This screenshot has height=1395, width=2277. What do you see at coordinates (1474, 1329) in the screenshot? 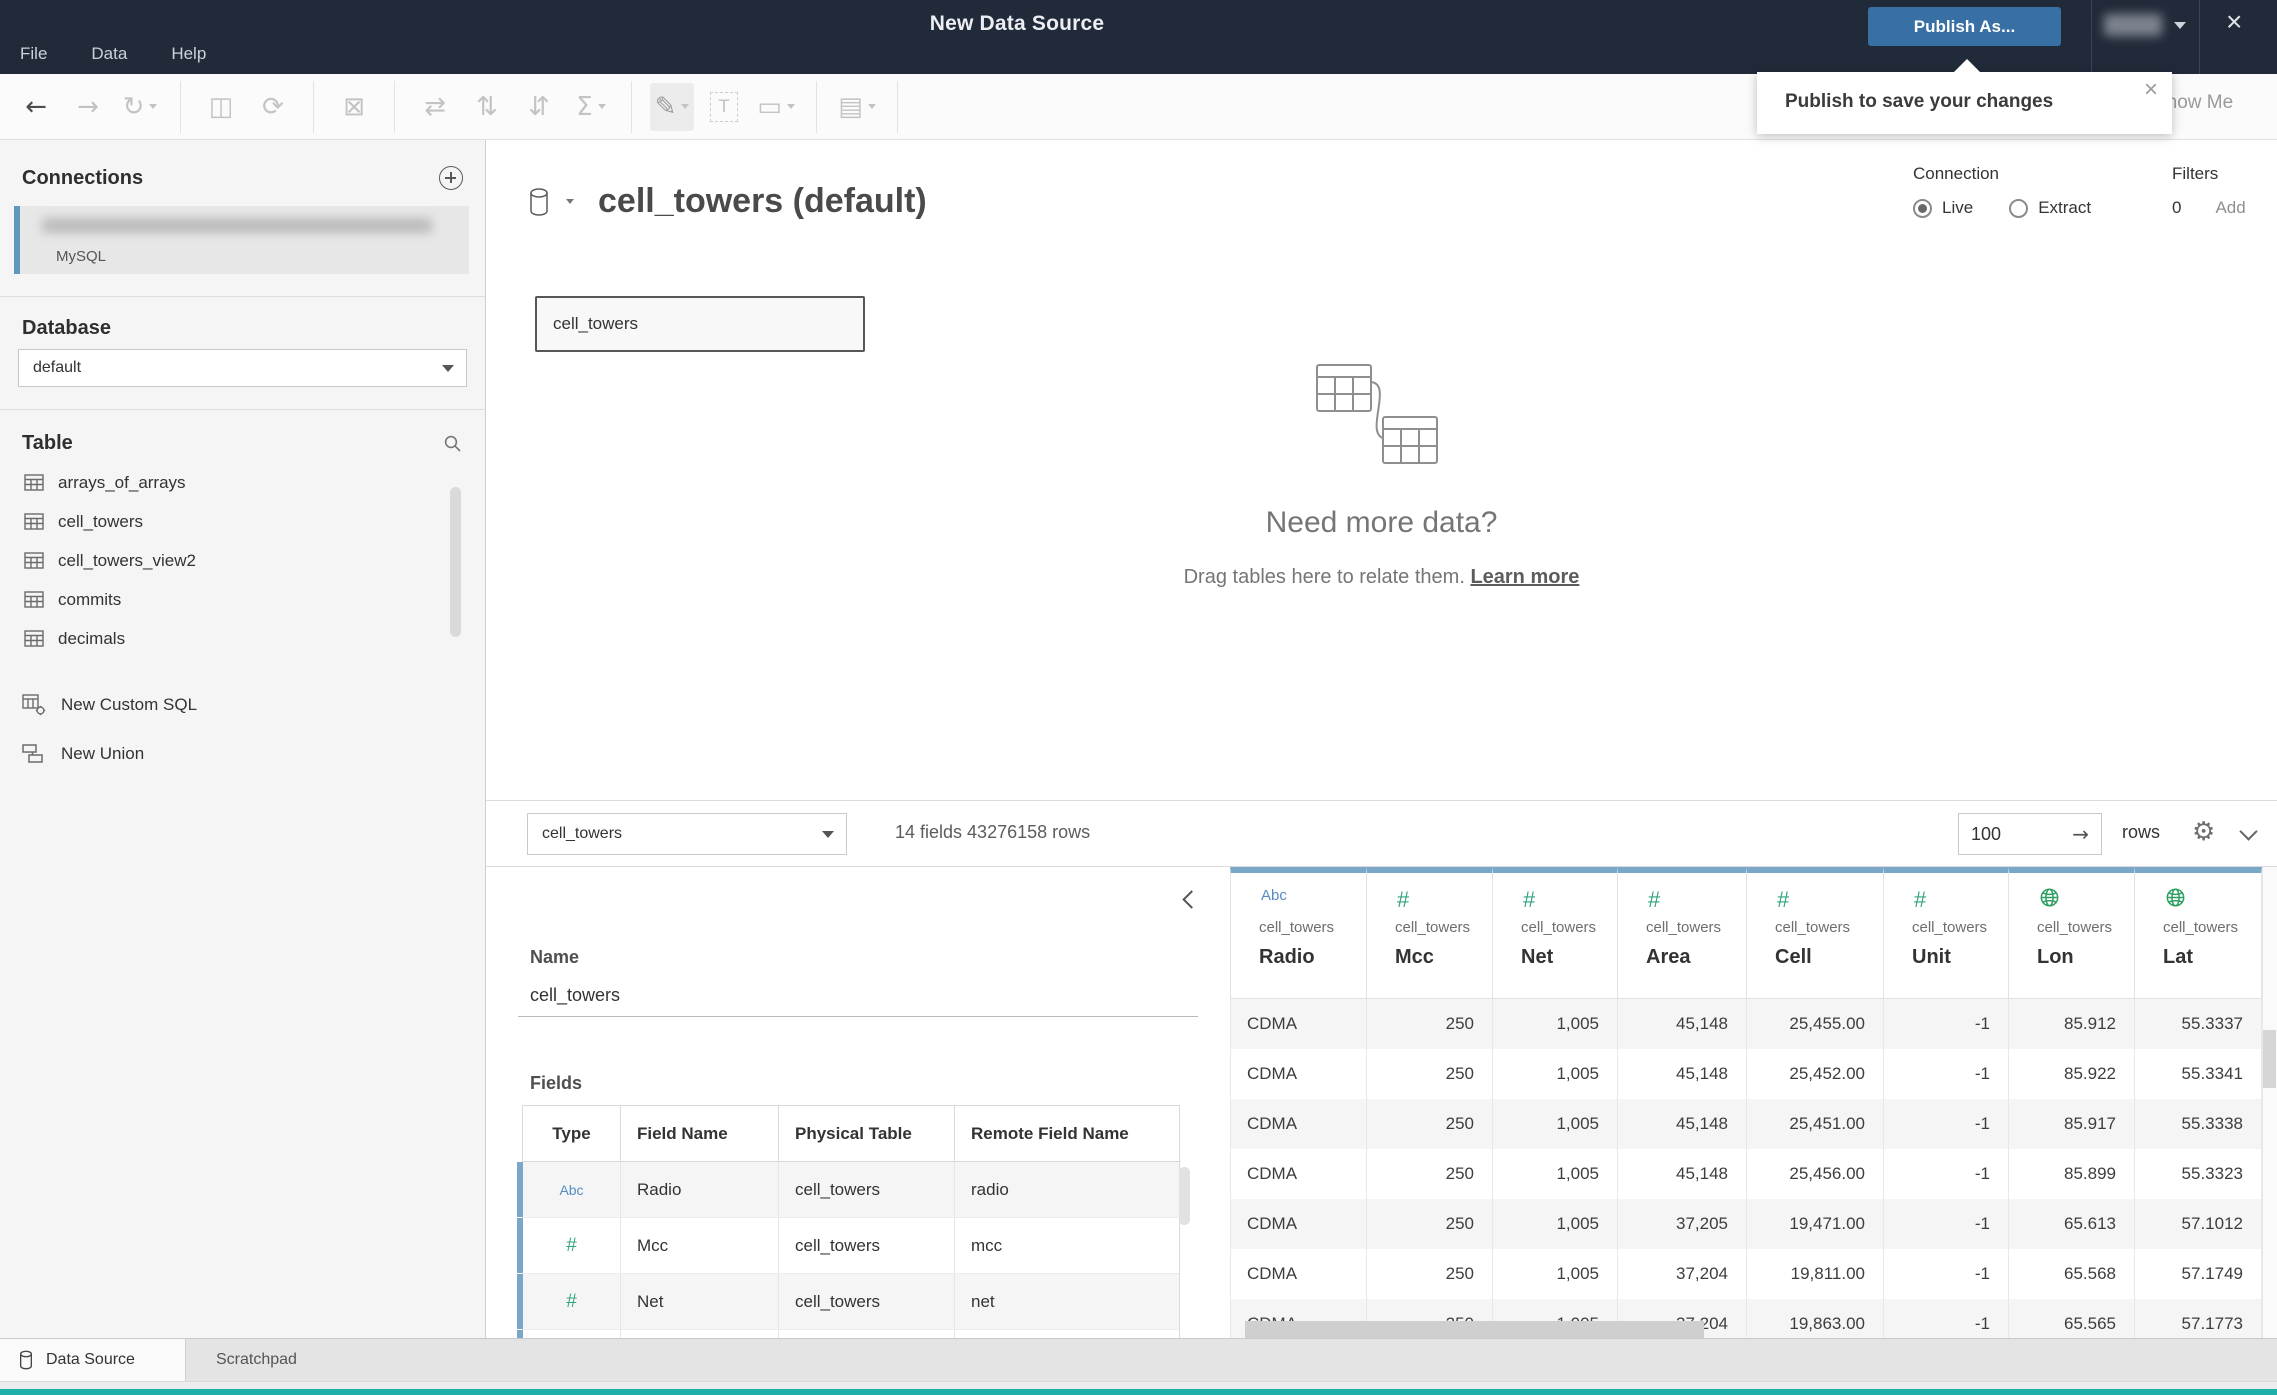
I see `grid-horizontal-scrollbar-thumb` at bounding box center [1474, 1329].